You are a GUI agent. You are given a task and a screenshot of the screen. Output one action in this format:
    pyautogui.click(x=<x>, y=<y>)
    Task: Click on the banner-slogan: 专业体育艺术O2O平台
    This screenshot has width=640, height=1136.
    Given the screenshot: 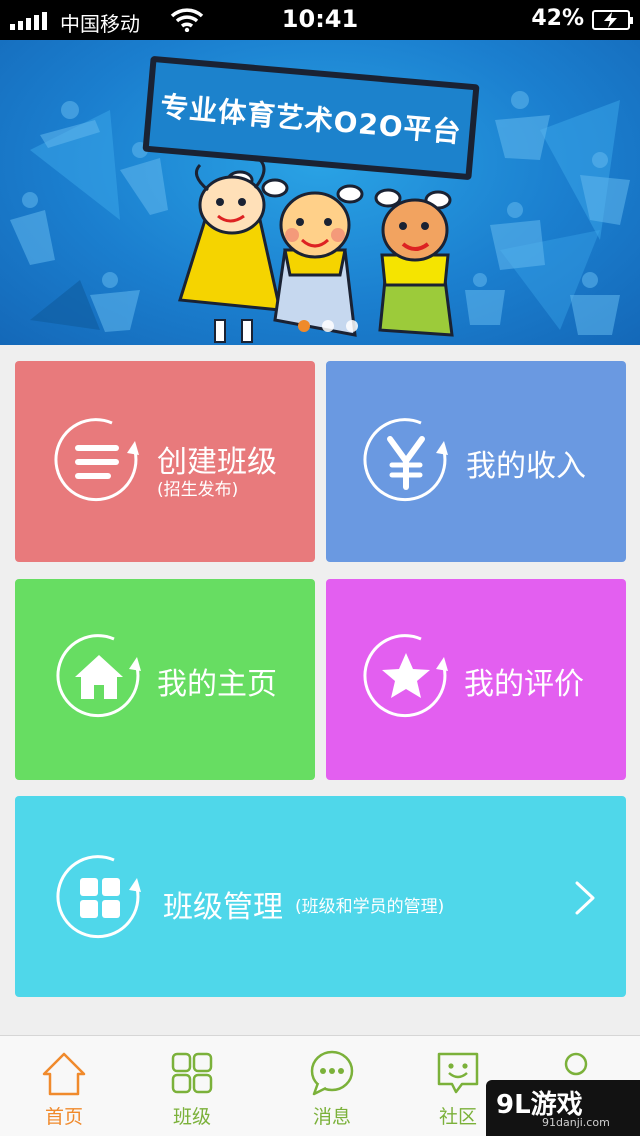 What is the action you would take?
    pyautogui.click(x=310, y=119)
    